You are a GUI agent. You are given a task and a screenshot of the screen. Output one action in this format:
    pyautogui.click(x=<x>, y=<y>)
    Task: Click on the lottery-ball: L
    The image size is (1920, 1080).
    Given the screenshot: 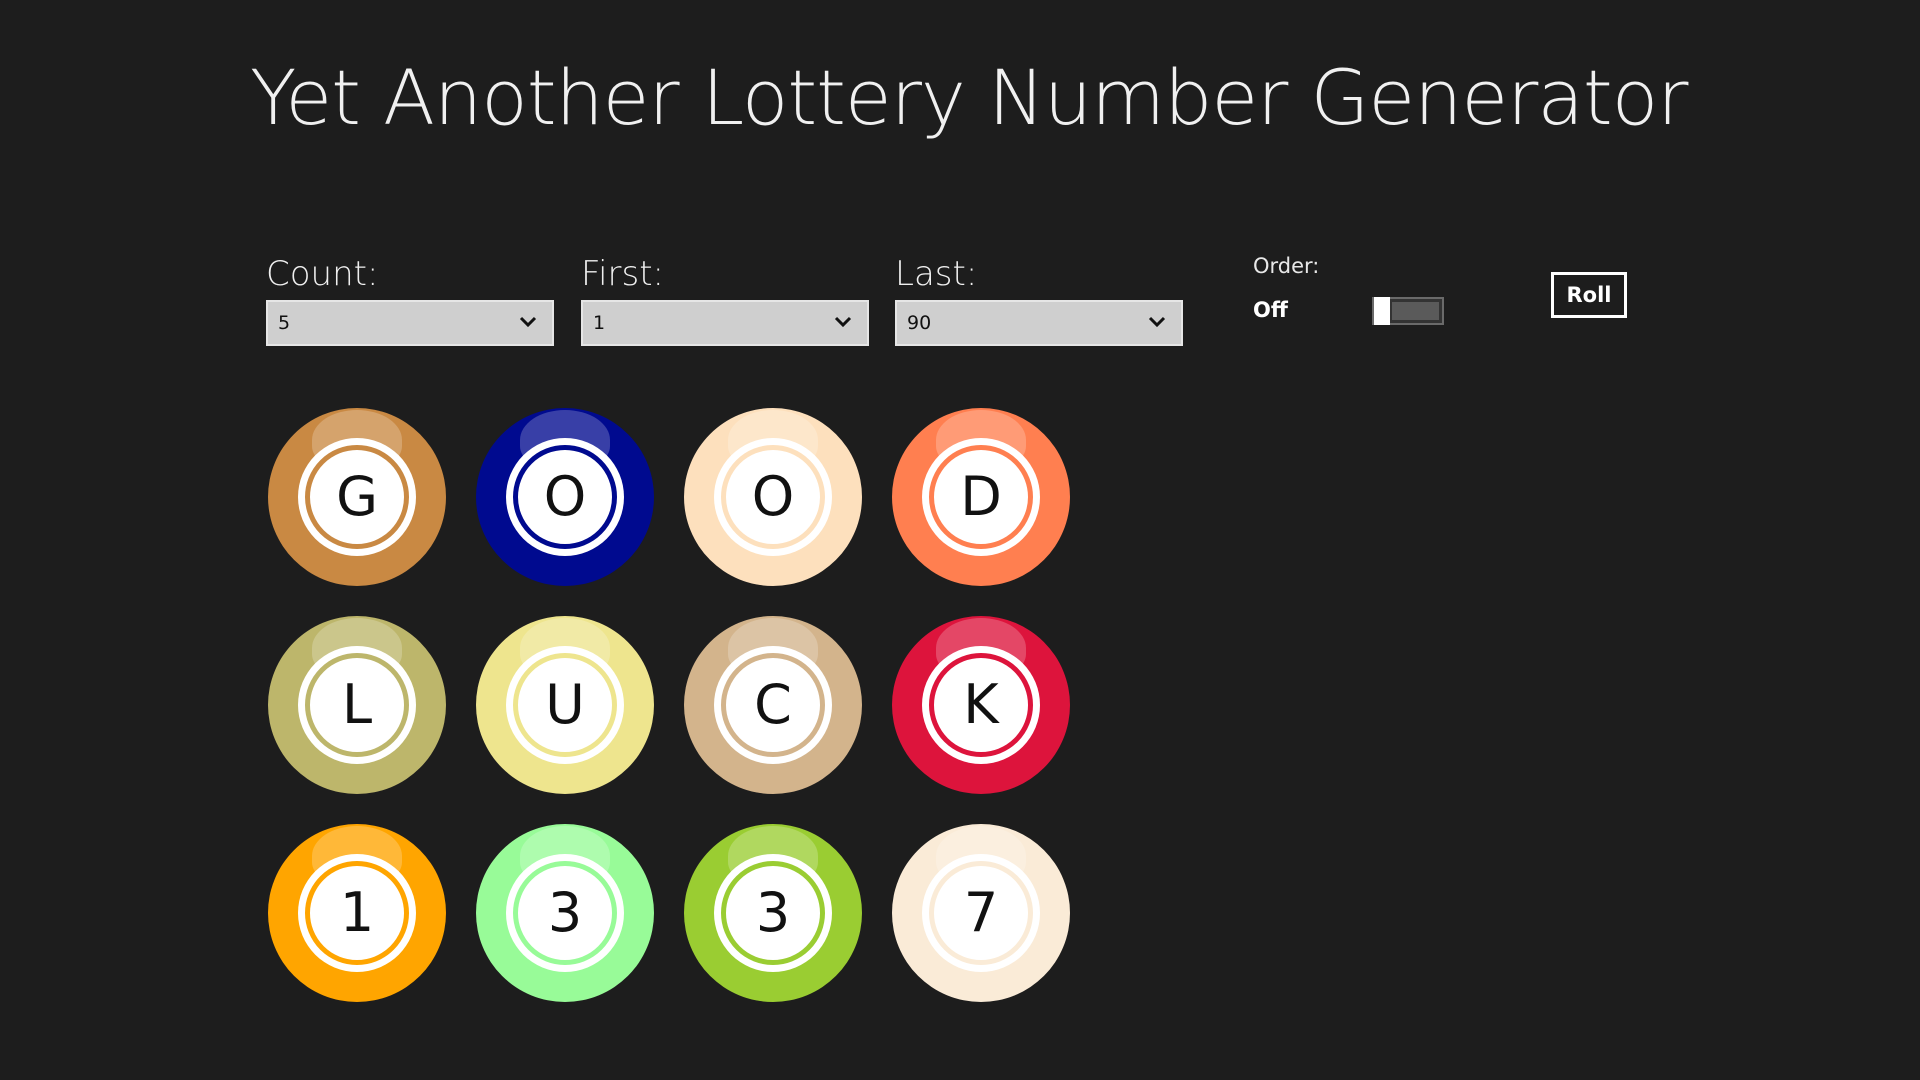 What is the action you would take?
    pyautogui.click(x=357, y=705)
    